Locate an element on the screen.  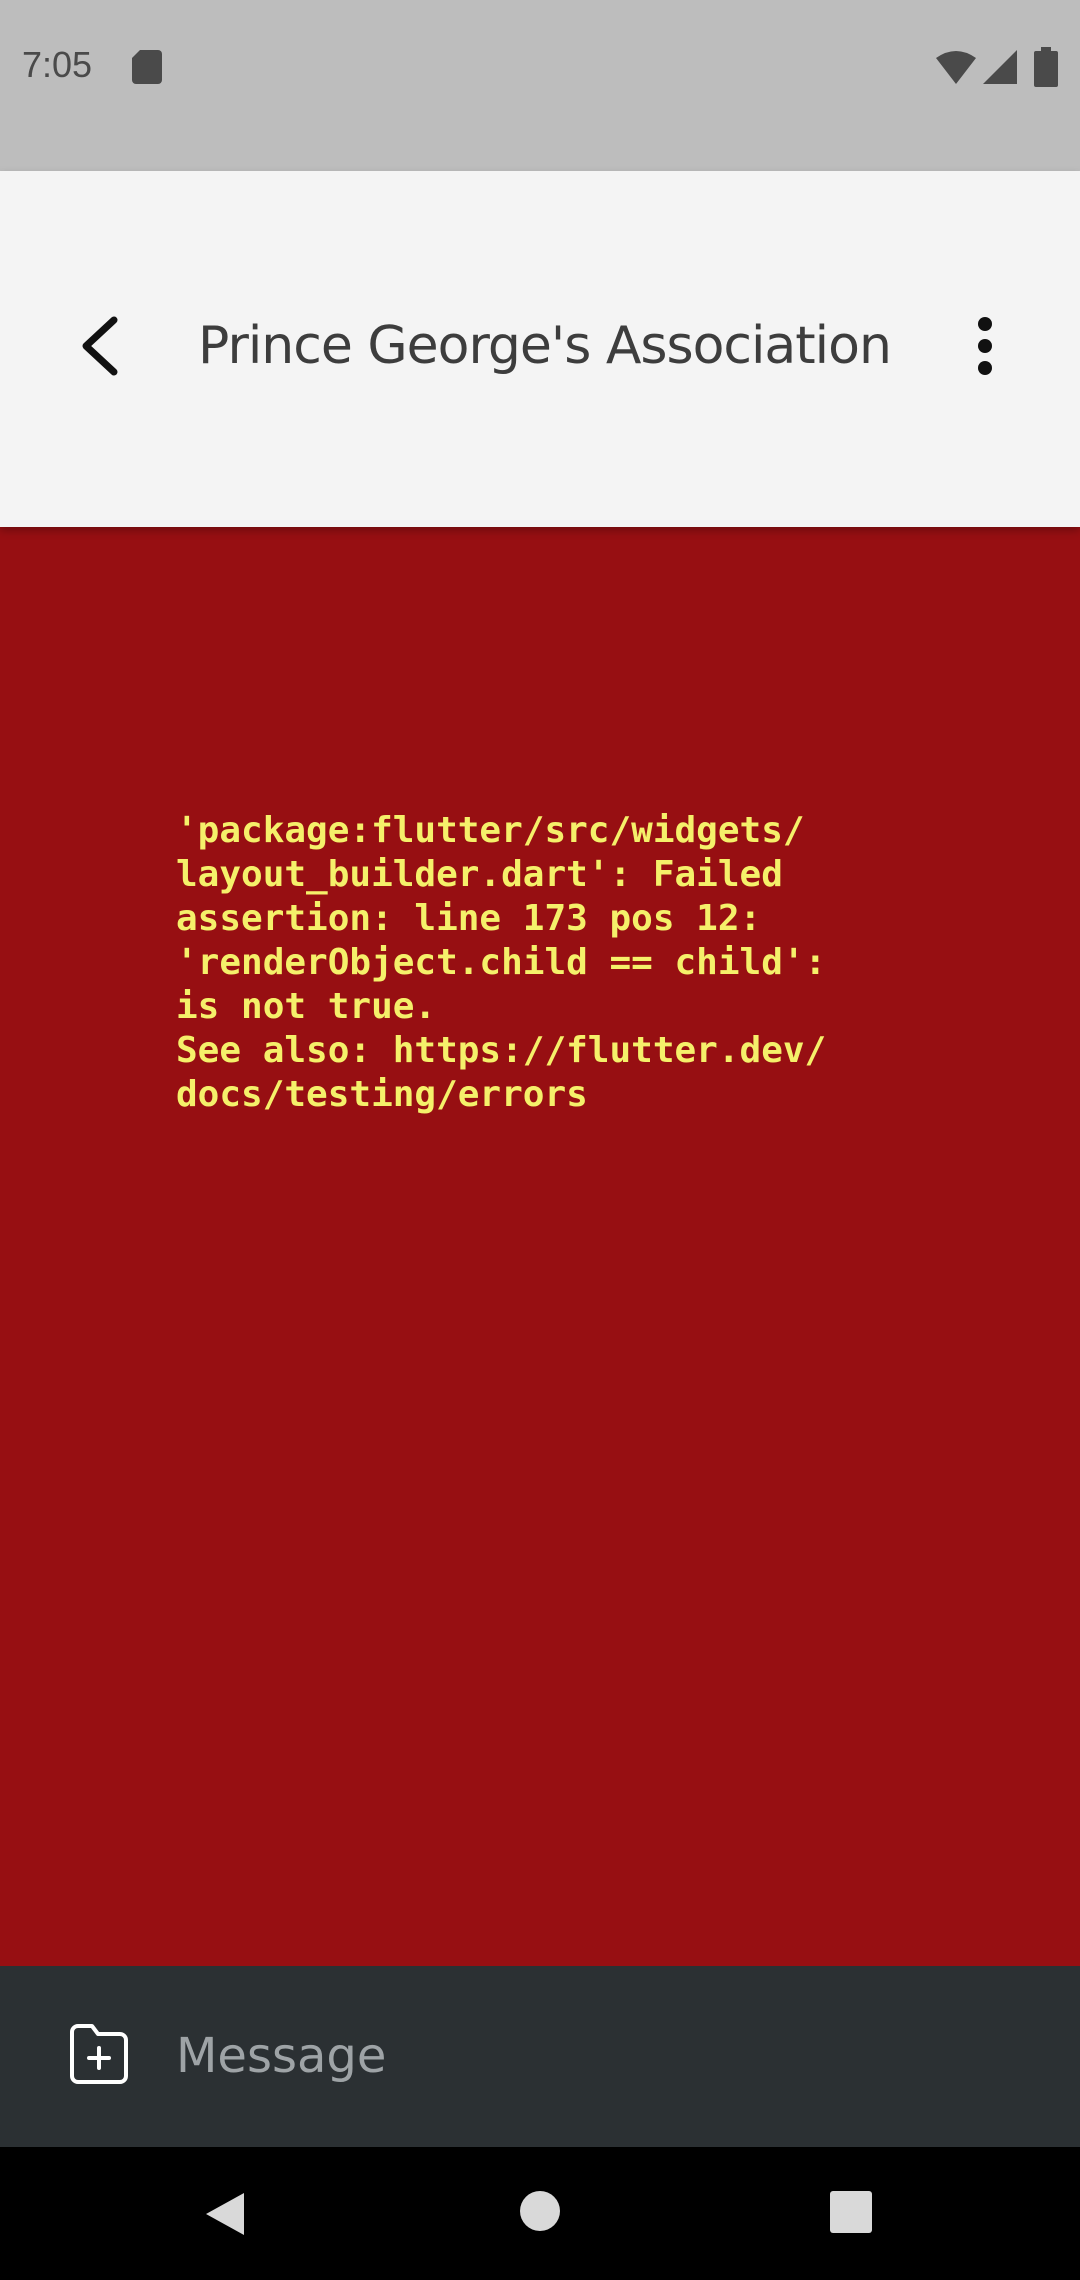
back-button is located at coordinates (98, 346).